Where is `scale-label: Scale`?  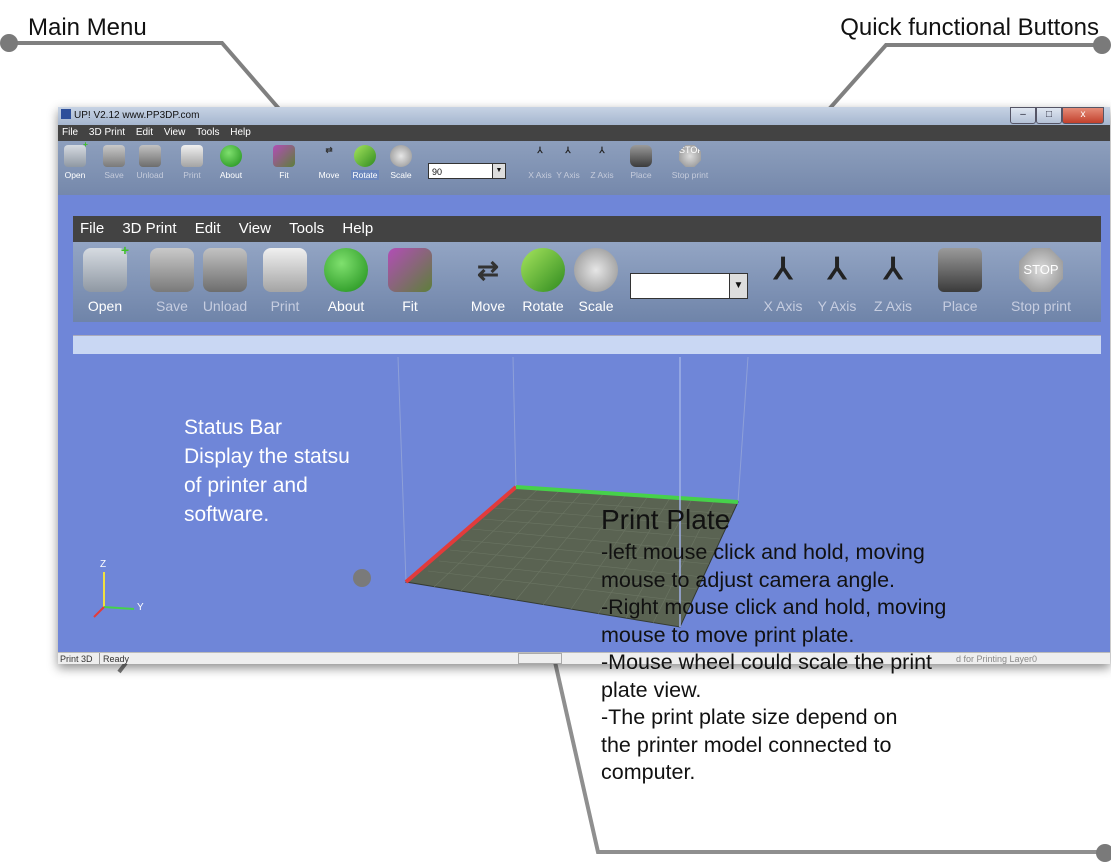 scale-label: Scale is located at coordinates (401, 175).